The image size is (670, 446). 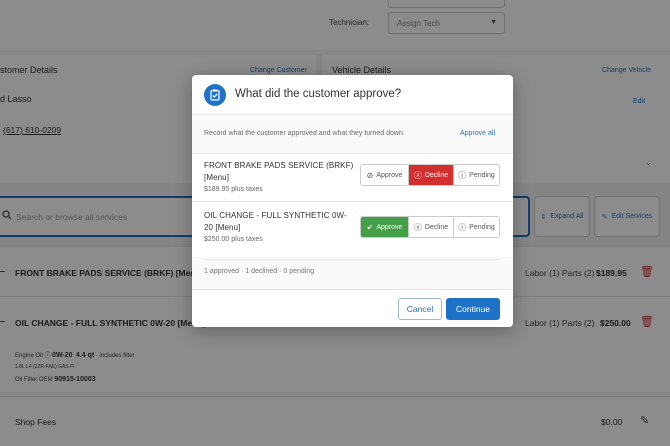 What do you see at coordinates (370, 175) in the screenshot?
I see `check-circle-icon: ⊘` at bounding box center [370, 175].